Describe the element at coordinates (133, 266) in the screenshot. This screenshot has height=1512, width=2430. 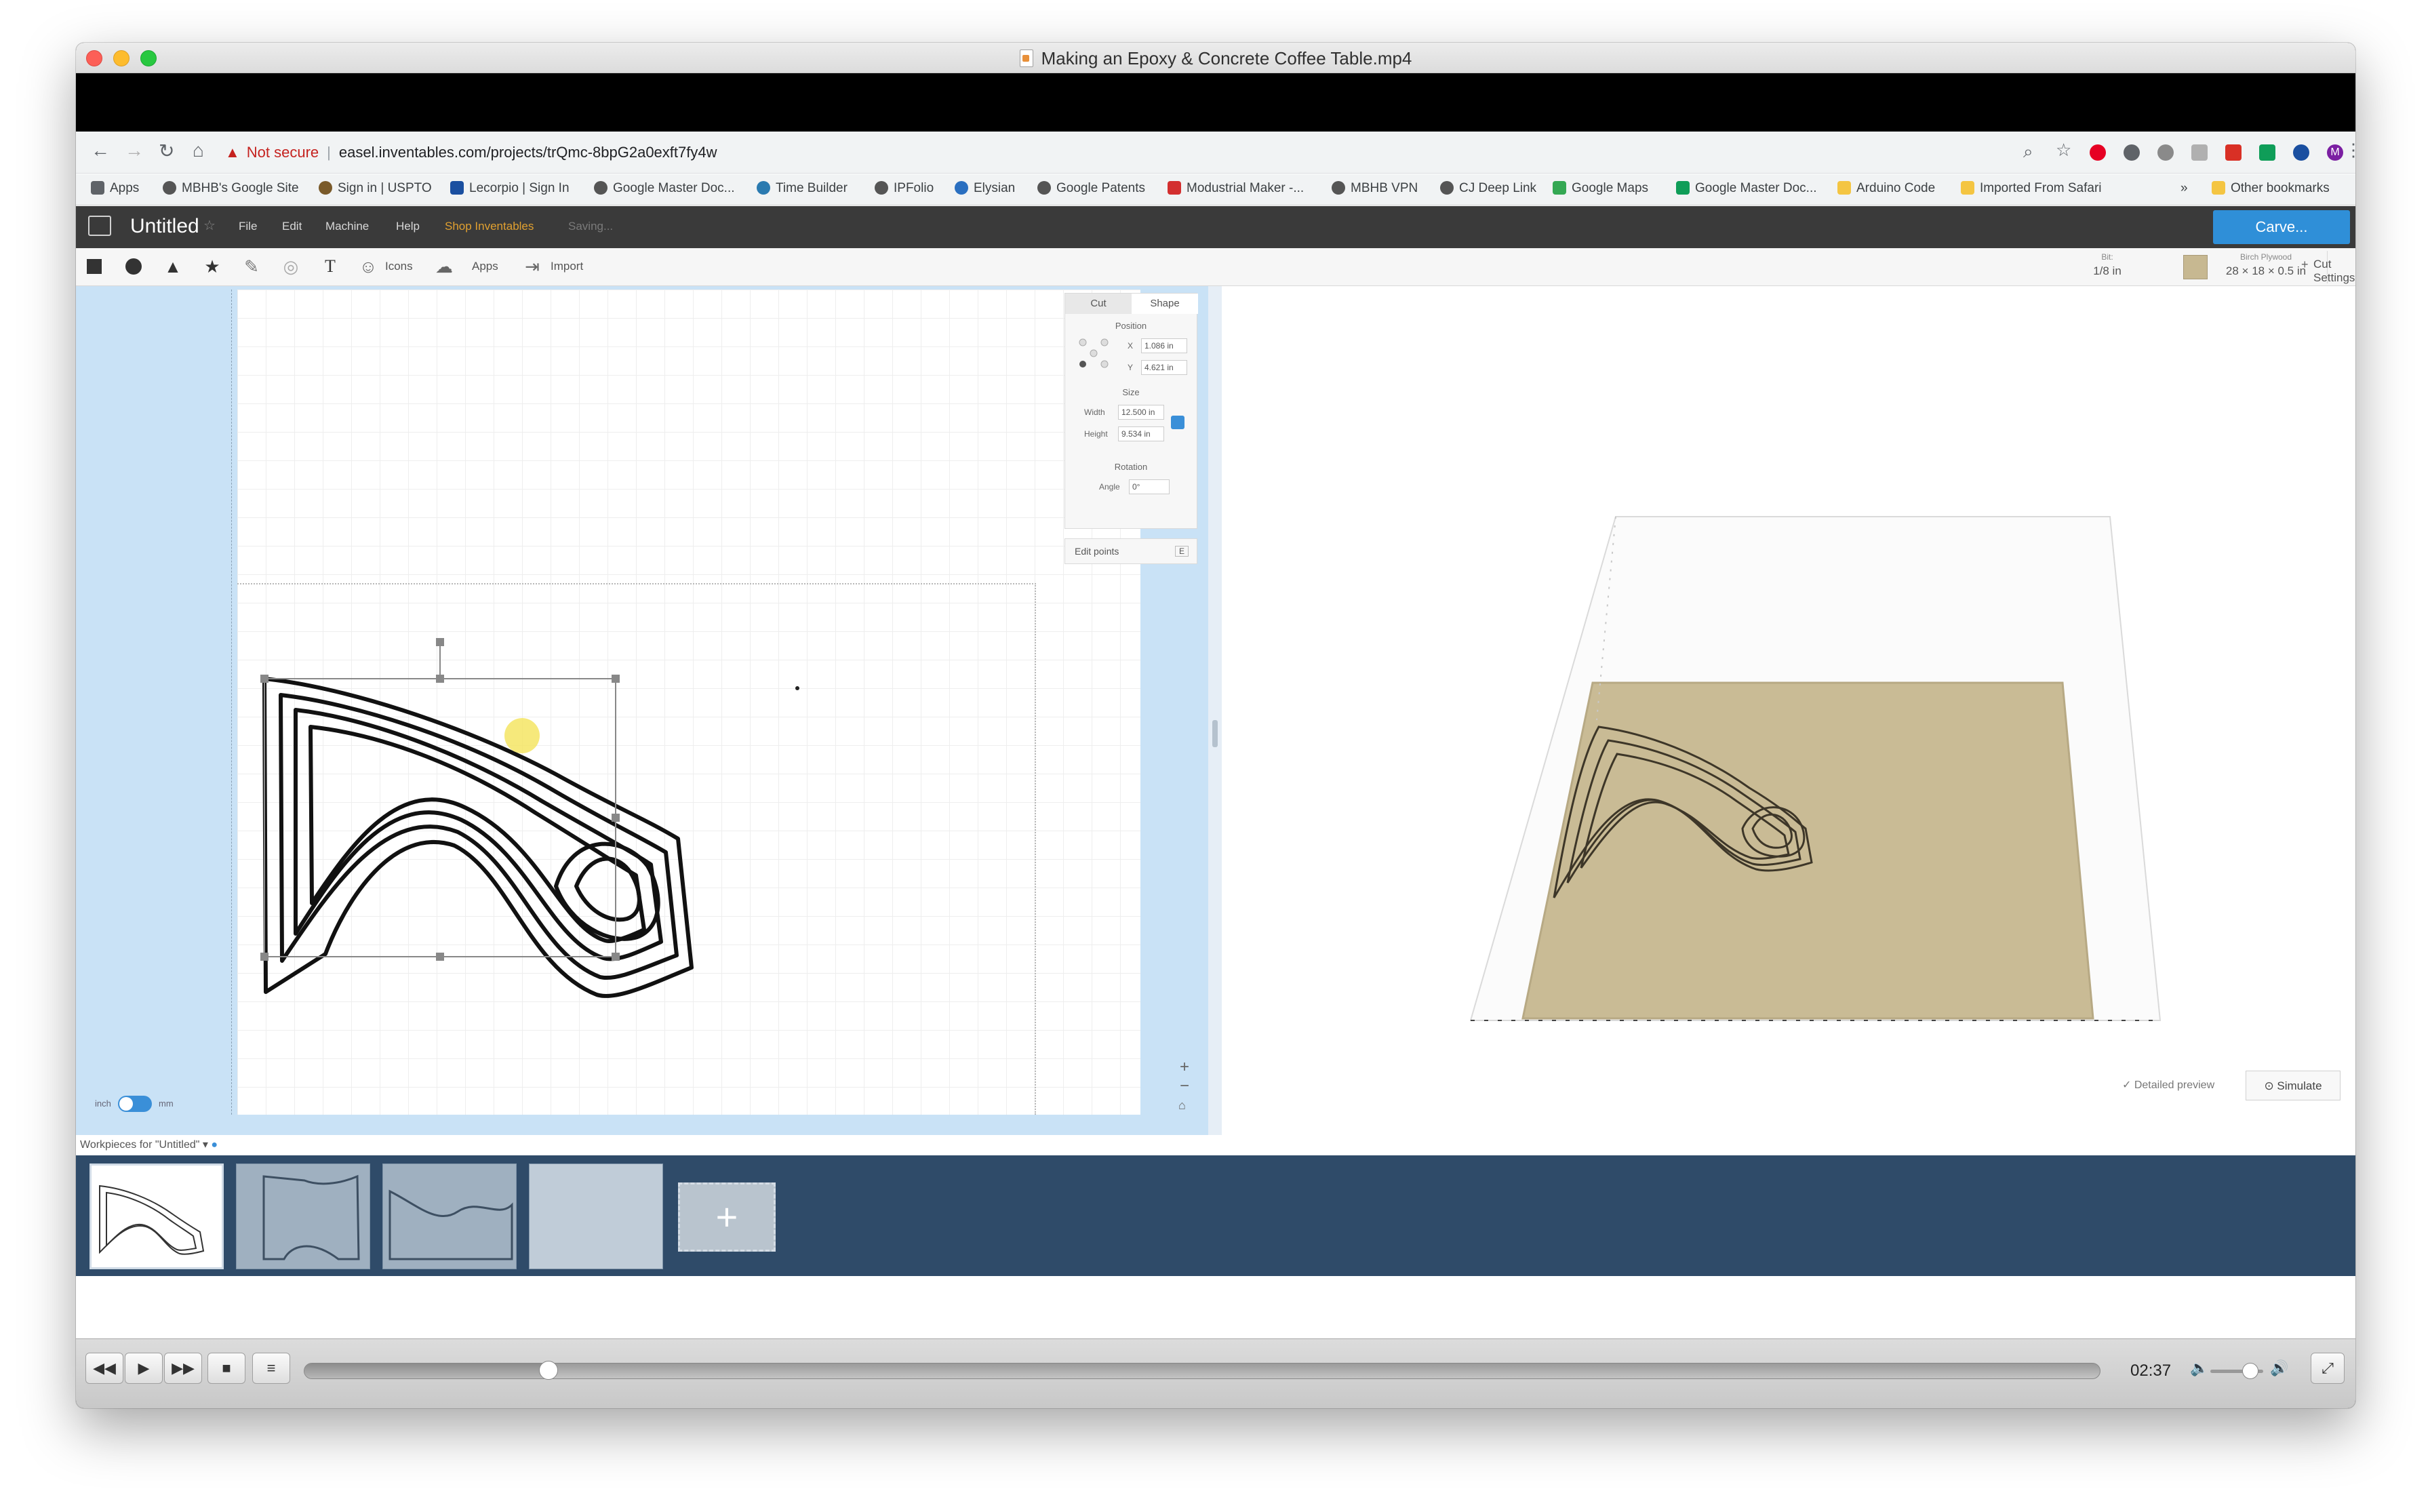
I see `circle-tool-icon` at that location.